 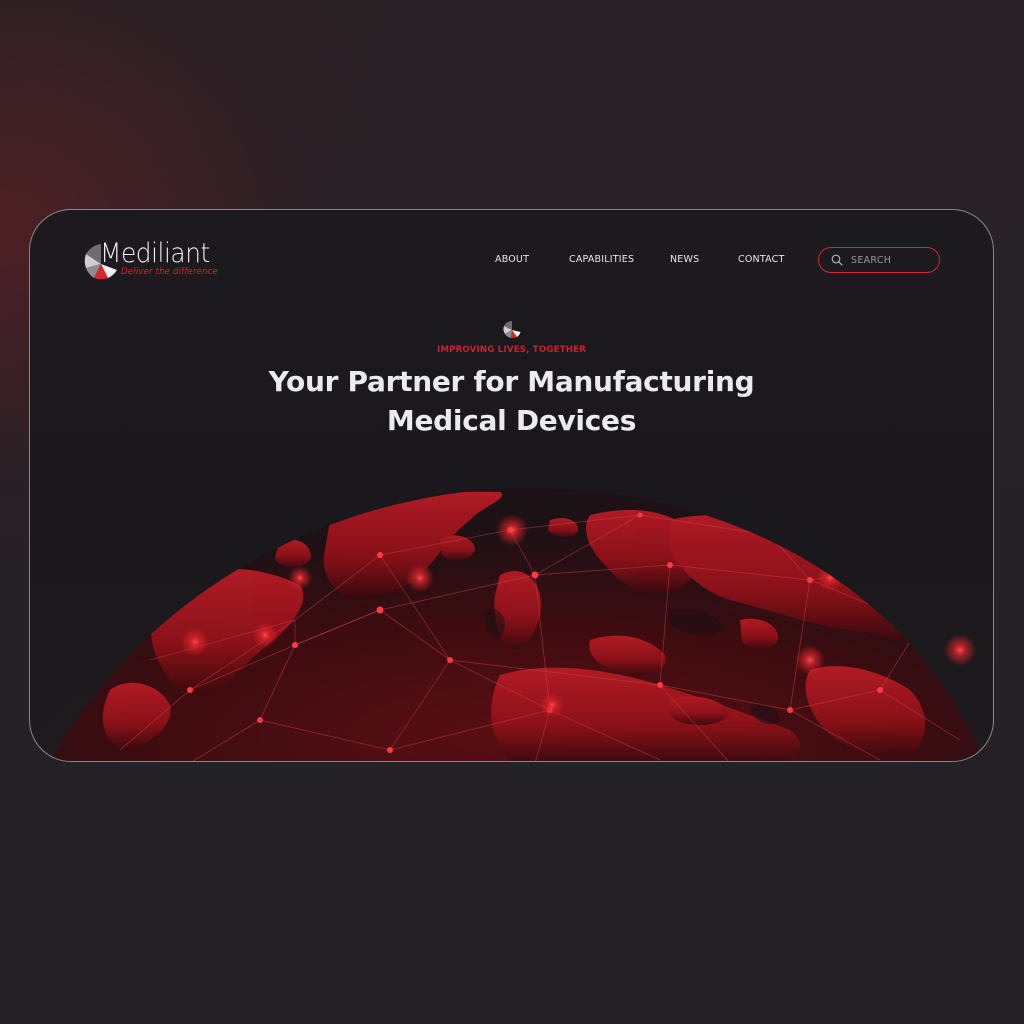 What do you see at coordinates (960, 650) in the screenshot?
I see `glow-spot-outer` at bounding box center [960, 650].